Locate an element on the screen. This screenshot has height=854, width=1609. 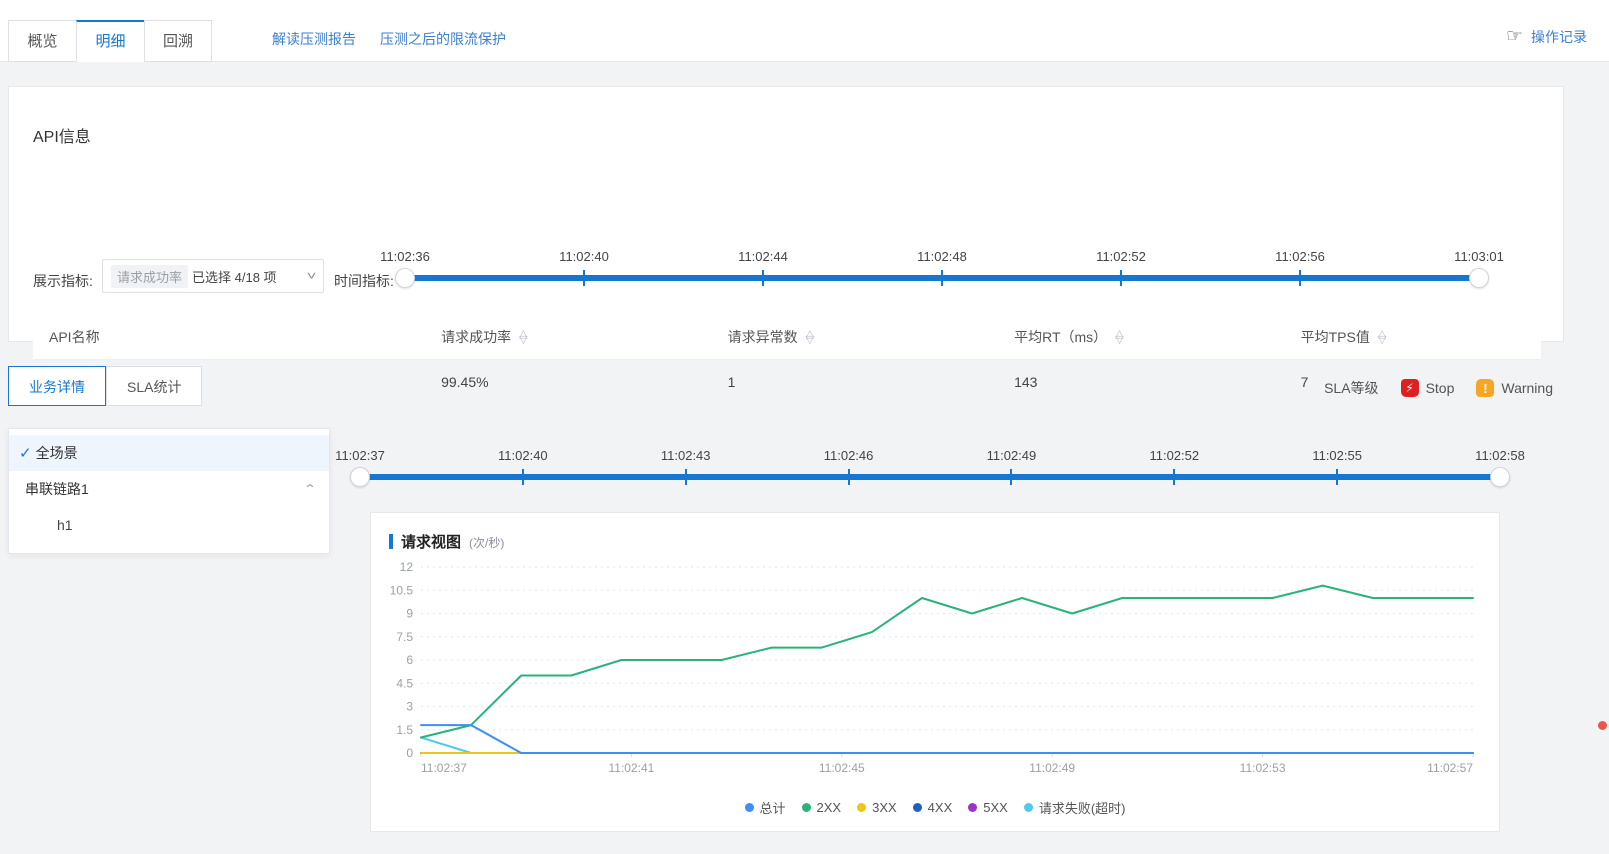
api-slider-tick-label-6: 11:03:01 is located at coordinates (1479, 256).